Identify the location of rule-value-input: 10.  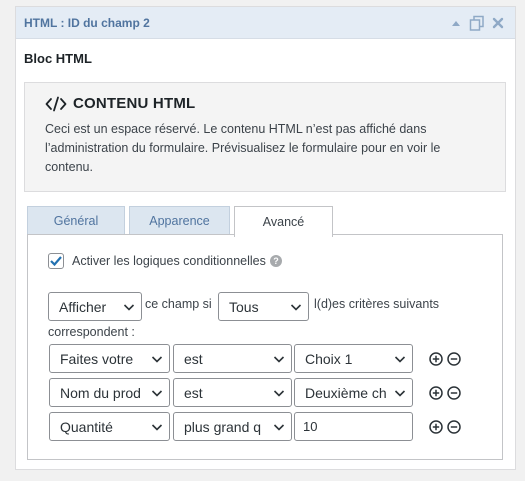
(353, 426).